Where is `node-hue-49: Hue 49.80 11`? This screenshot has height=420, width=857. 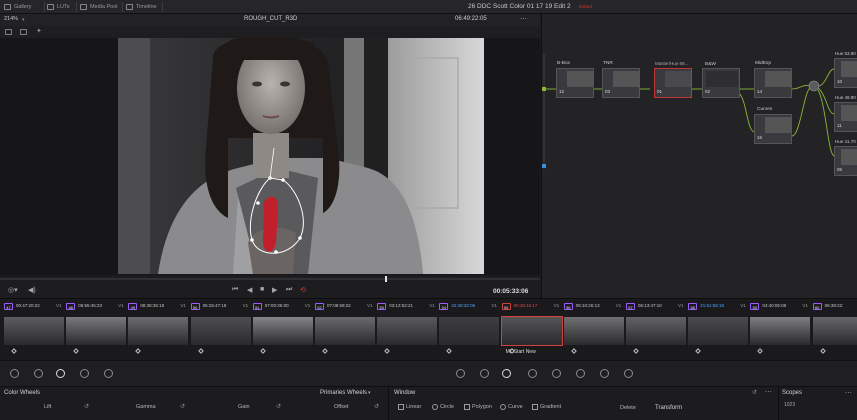 node-hue-49: Hue 49.80 11 is located at coordinates (845, 113).